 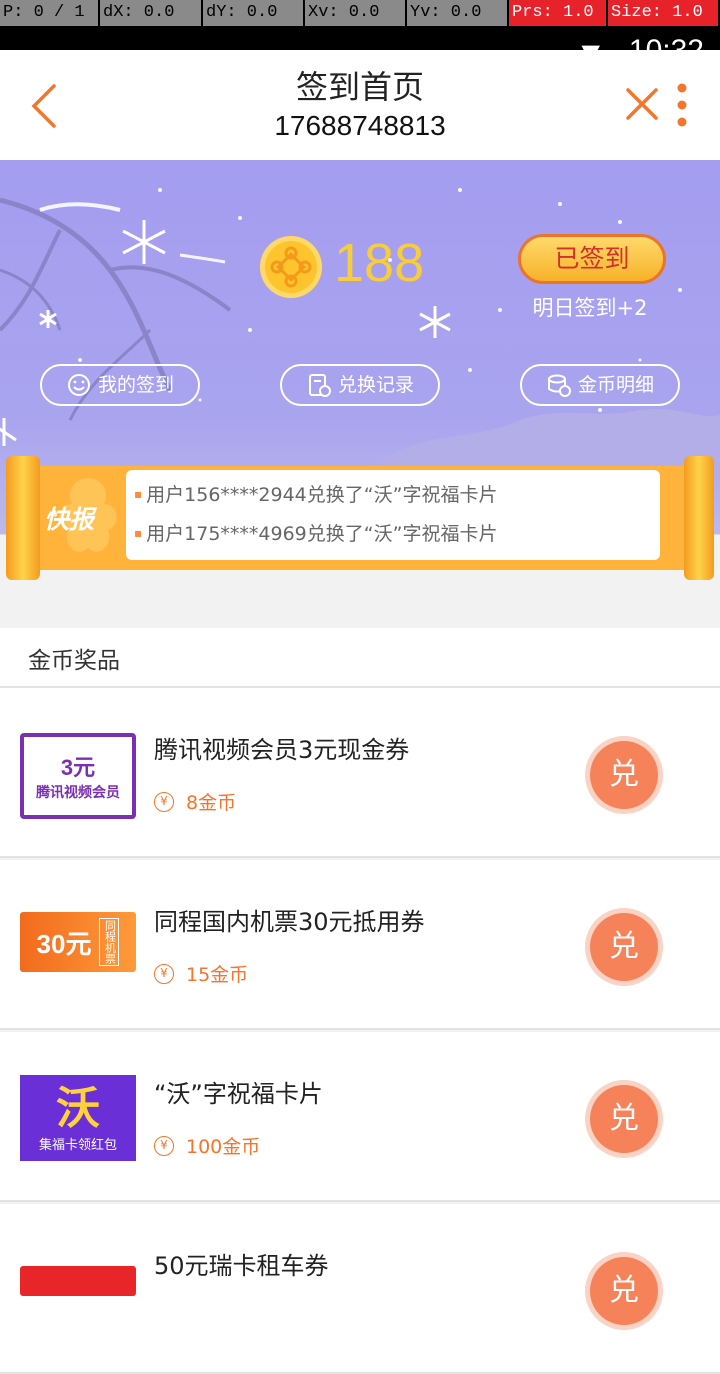 I want to click on section-title: 金币奖品, so click(x=74, y=661).